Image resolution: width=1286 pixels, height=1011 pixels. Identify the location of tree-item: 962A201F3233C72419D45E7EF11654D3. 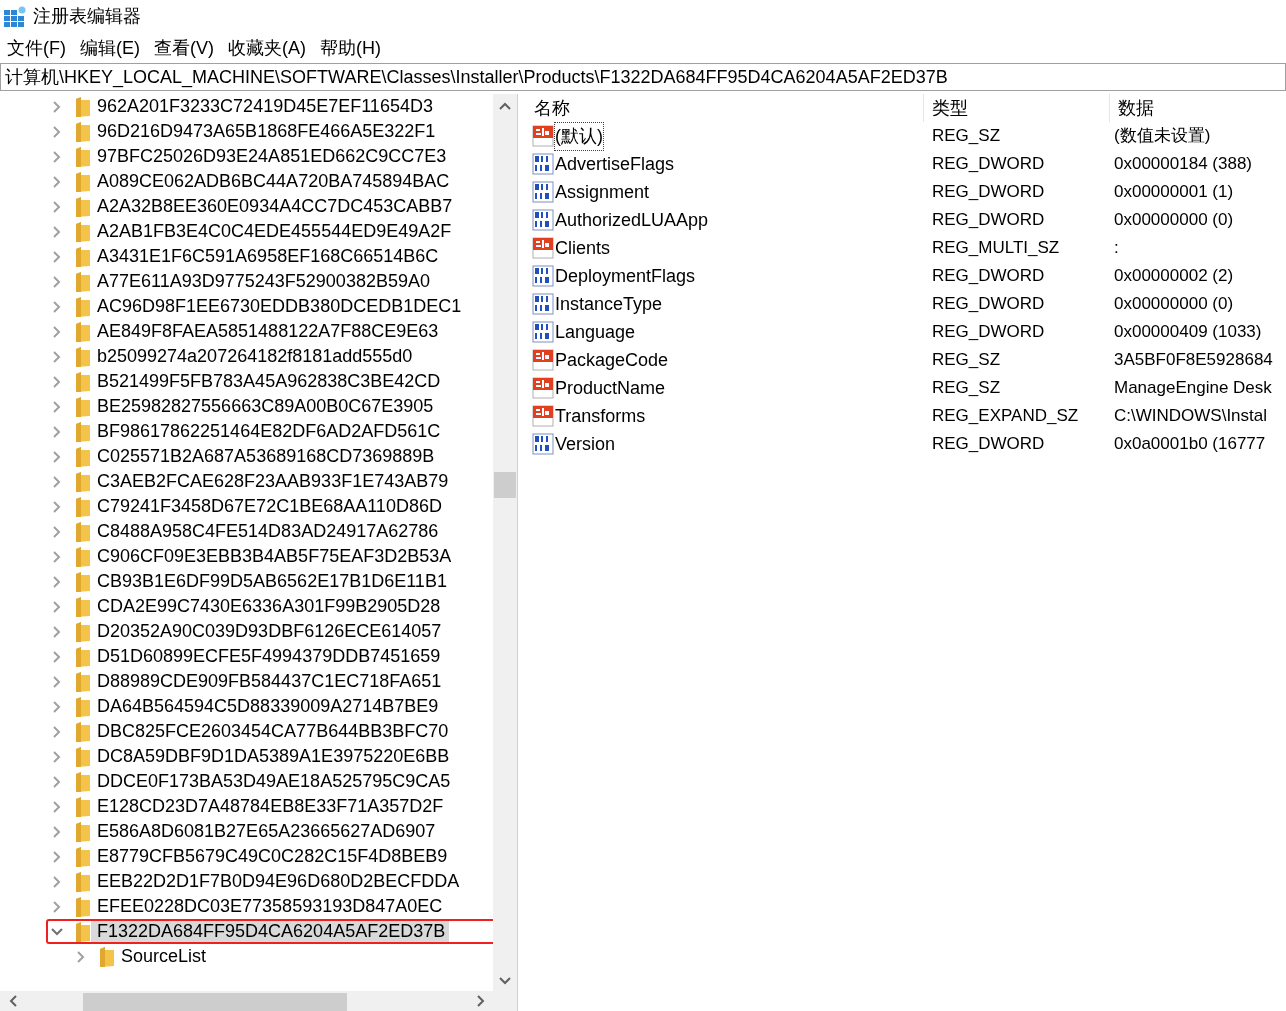
(264, 106).